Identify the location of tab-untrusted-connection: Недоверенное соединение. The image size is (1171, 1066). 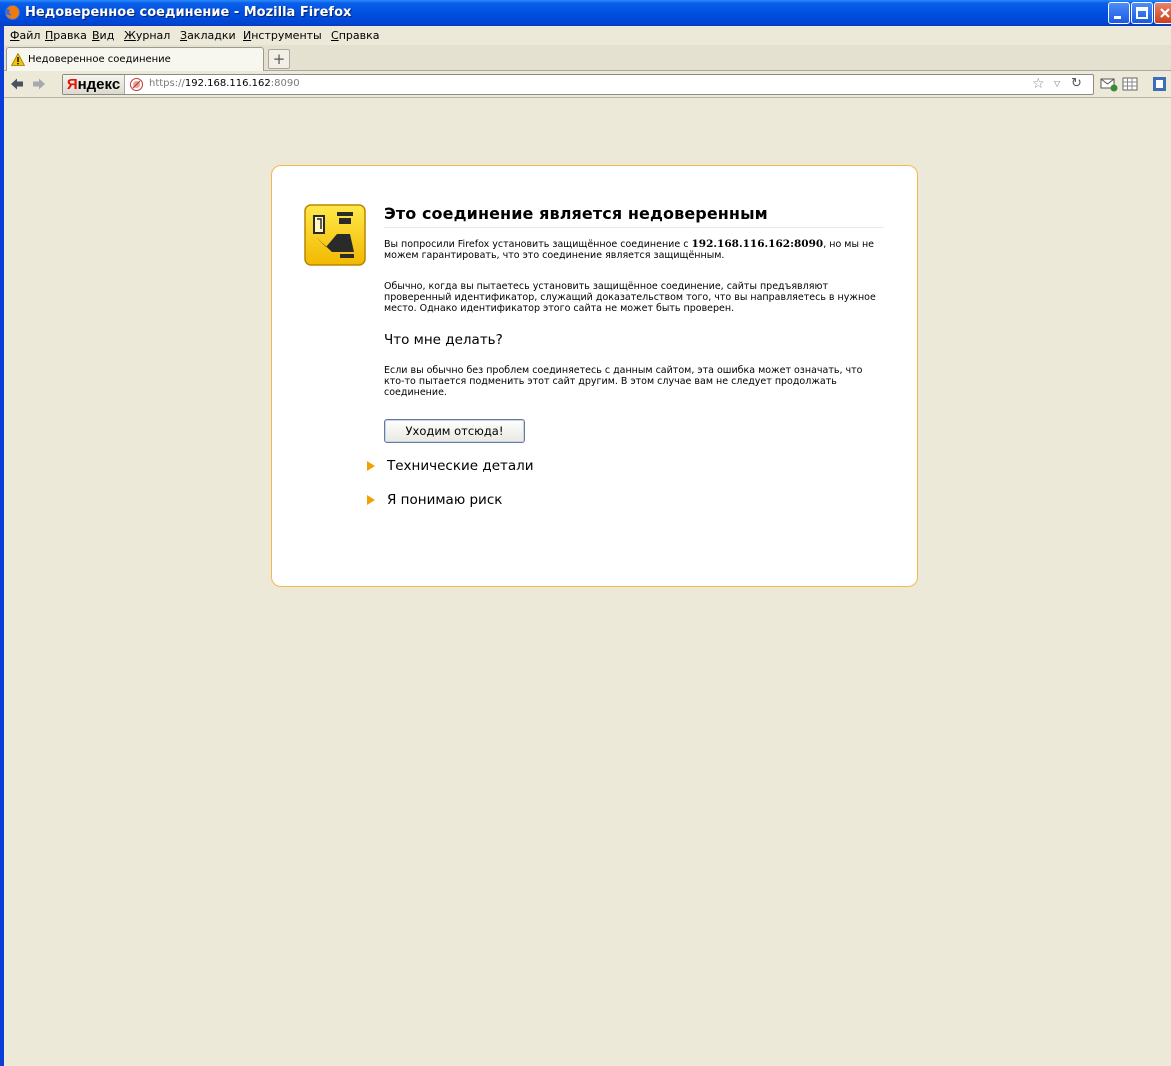
(135, 59).